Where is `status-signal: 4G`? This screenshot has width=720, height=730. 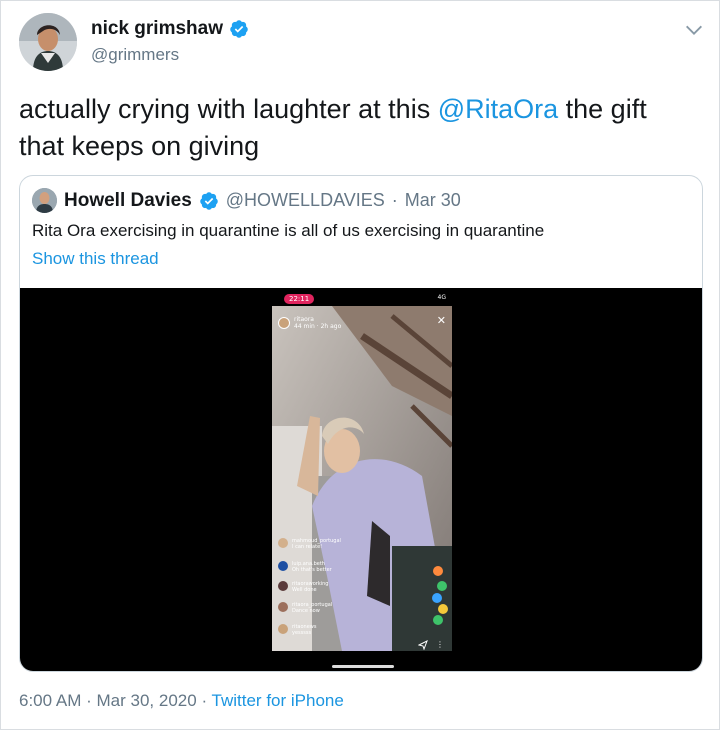
status-signal: 4G is located at coordinates (441, 297).